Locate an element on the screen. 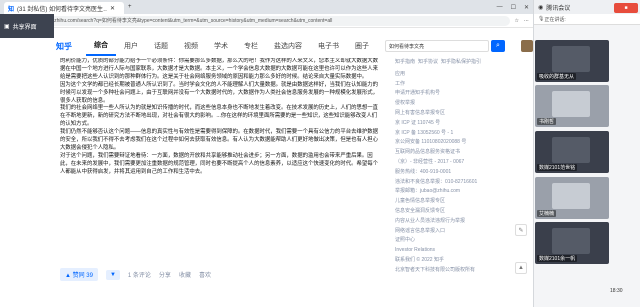  clock: 18:30 is located at coordinates (616, 291).